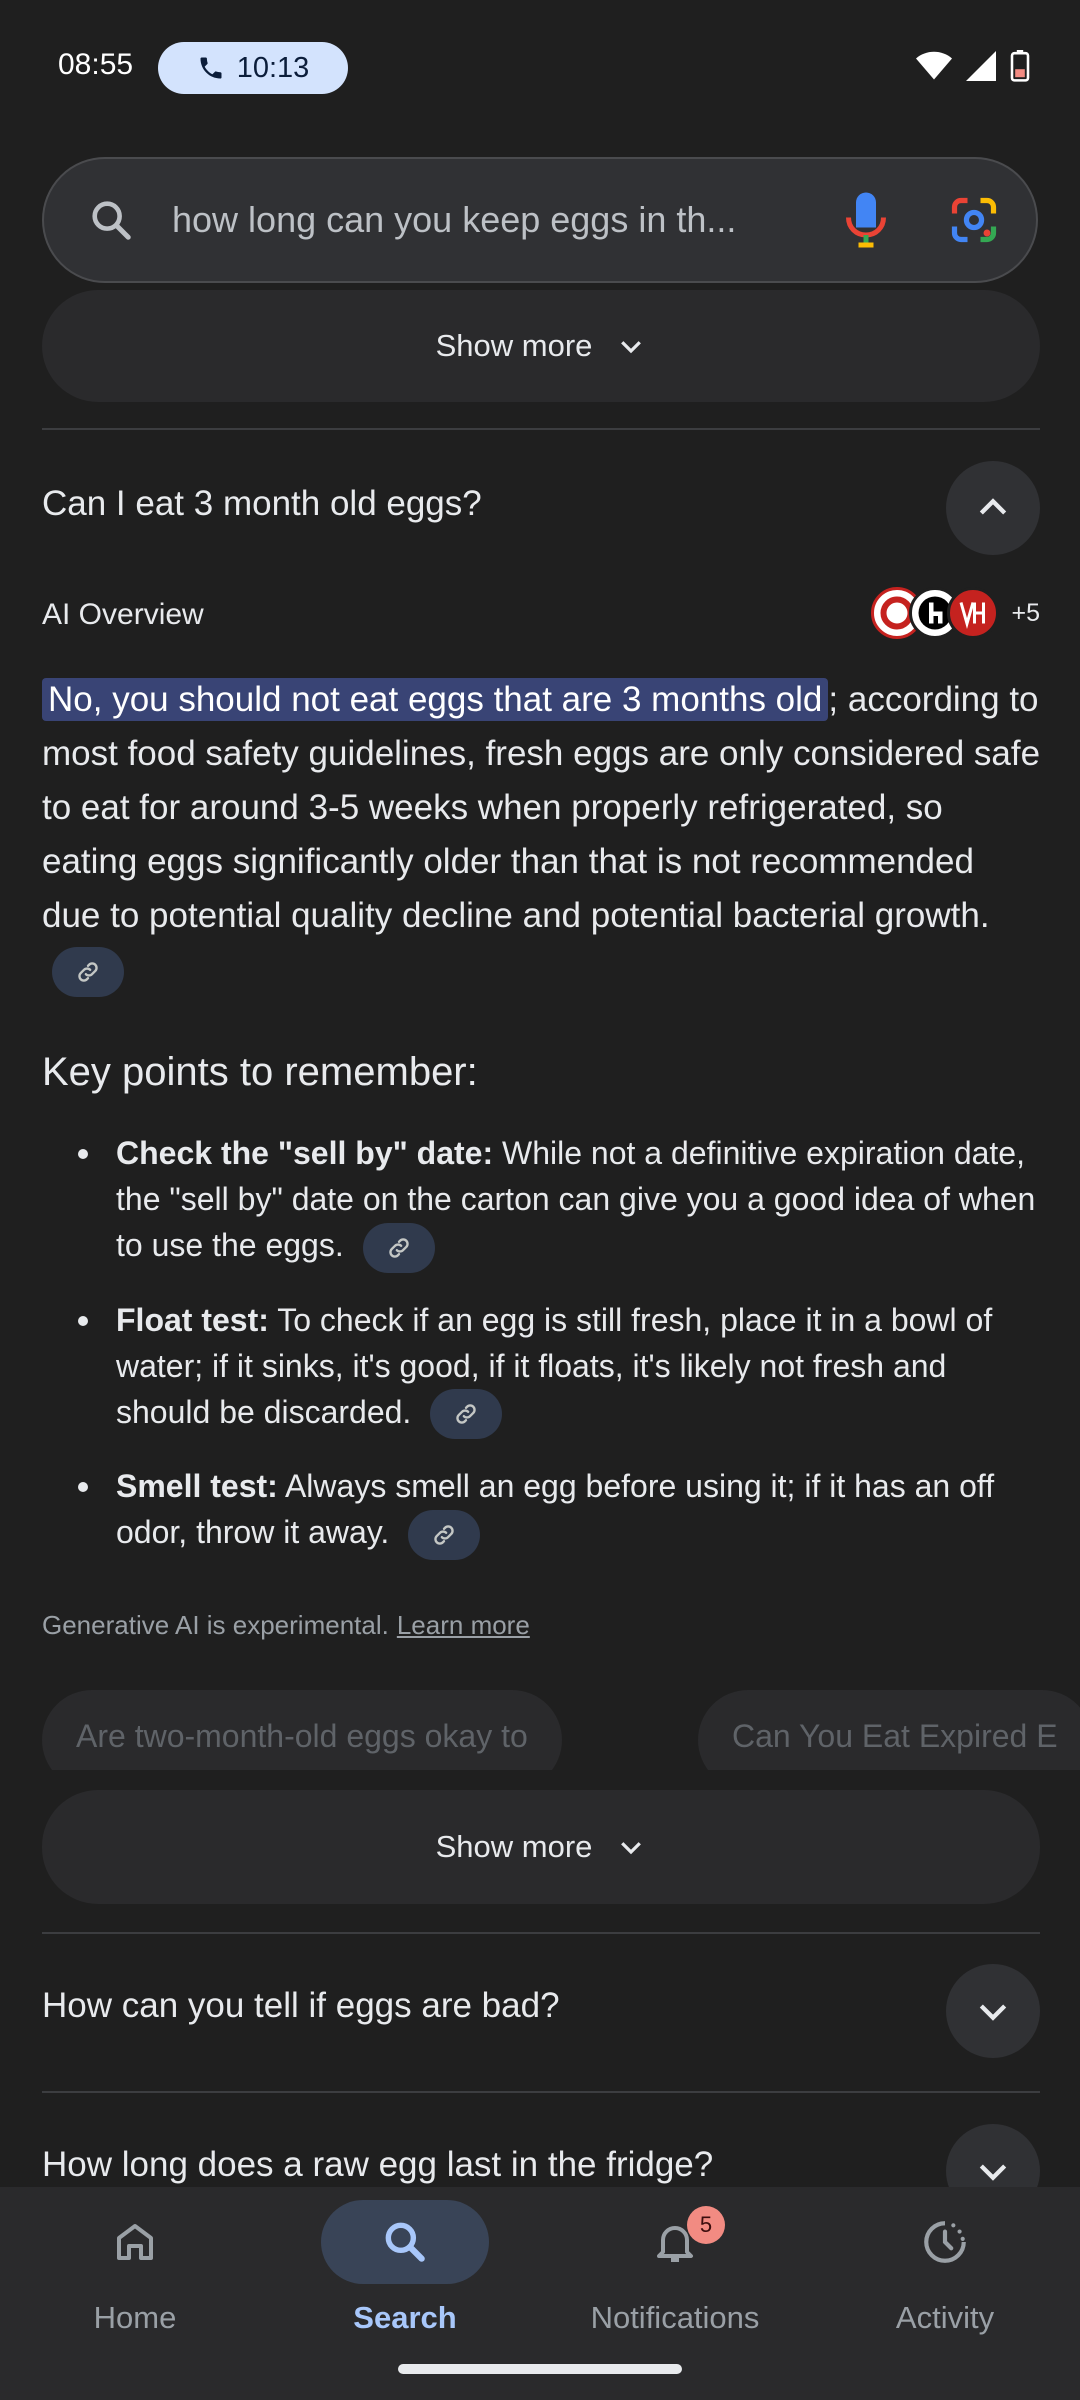 The height and width of the screenshot is (2400, 1080). I want to click on source-favicons: +5, so click(955, 613).